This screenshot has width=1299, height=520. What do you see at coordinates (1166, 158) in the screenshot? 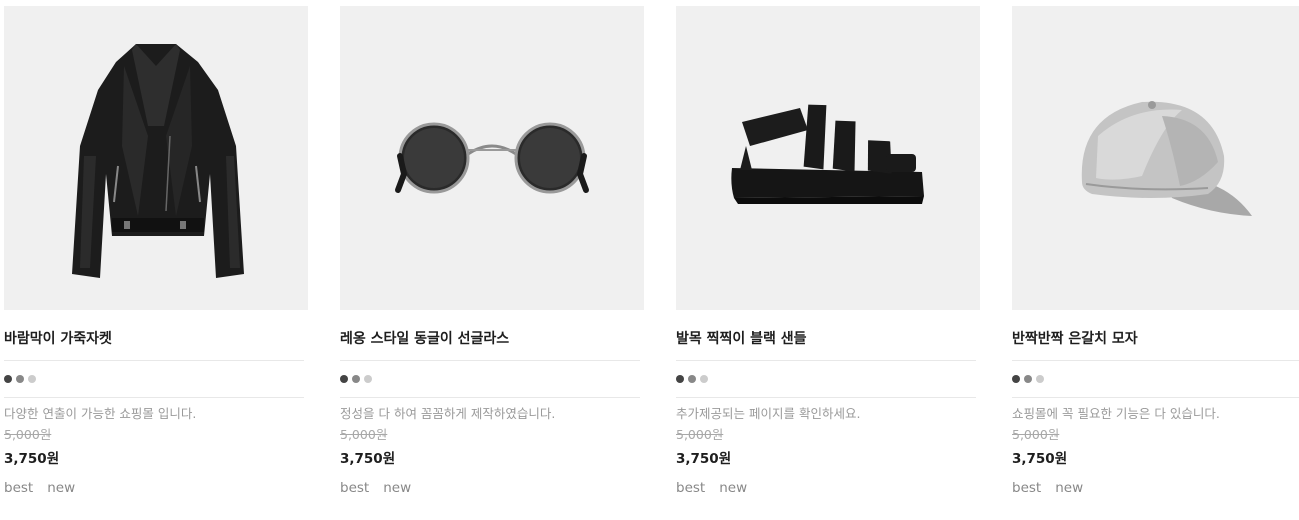
I see `cap-icon` at bounding box center [1166, 158].